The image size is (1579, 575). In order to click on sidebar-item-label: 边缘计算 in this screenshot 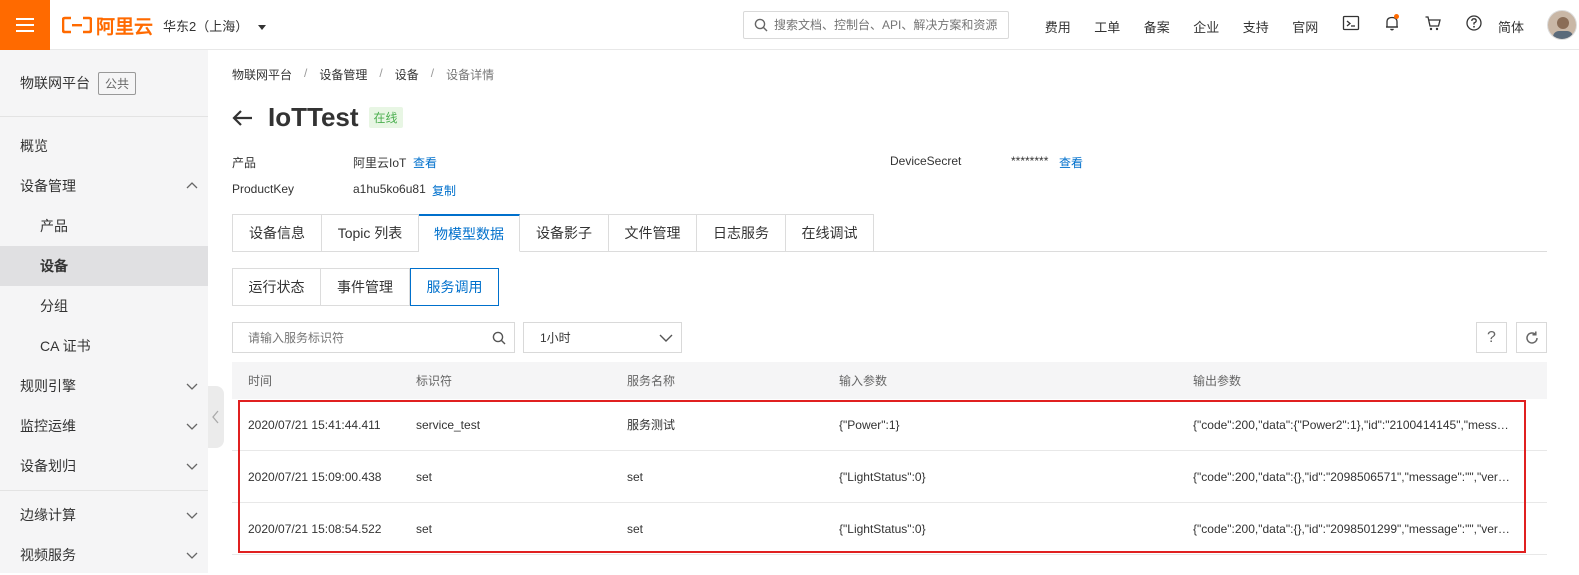, I will do `click(48, 515)`.